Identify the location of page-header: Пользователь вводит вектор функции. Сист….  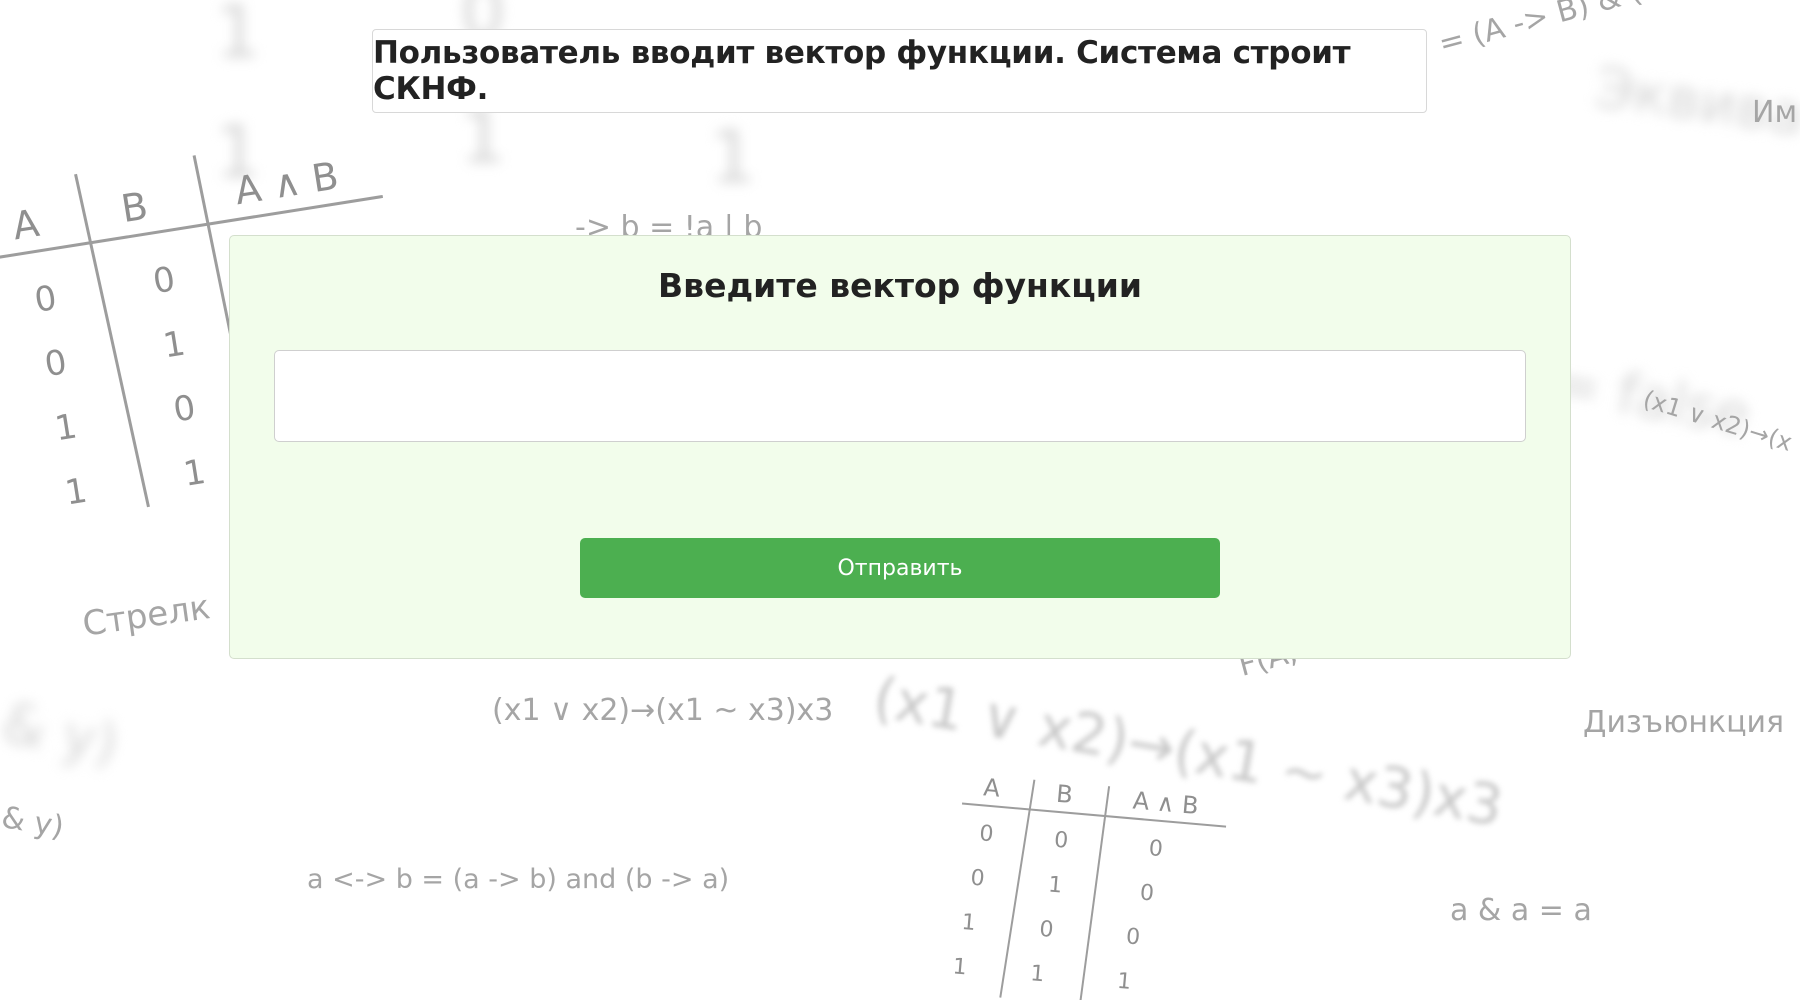
(899, 71).